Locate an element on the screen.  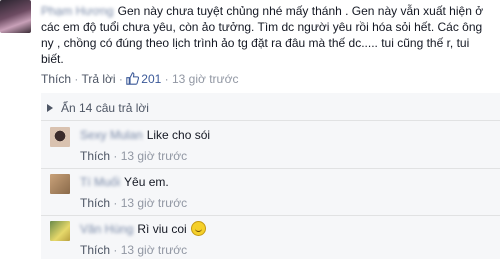
hide-replies-label: Ẩn 14 câu trả lời is located at coordinates (105, 108).